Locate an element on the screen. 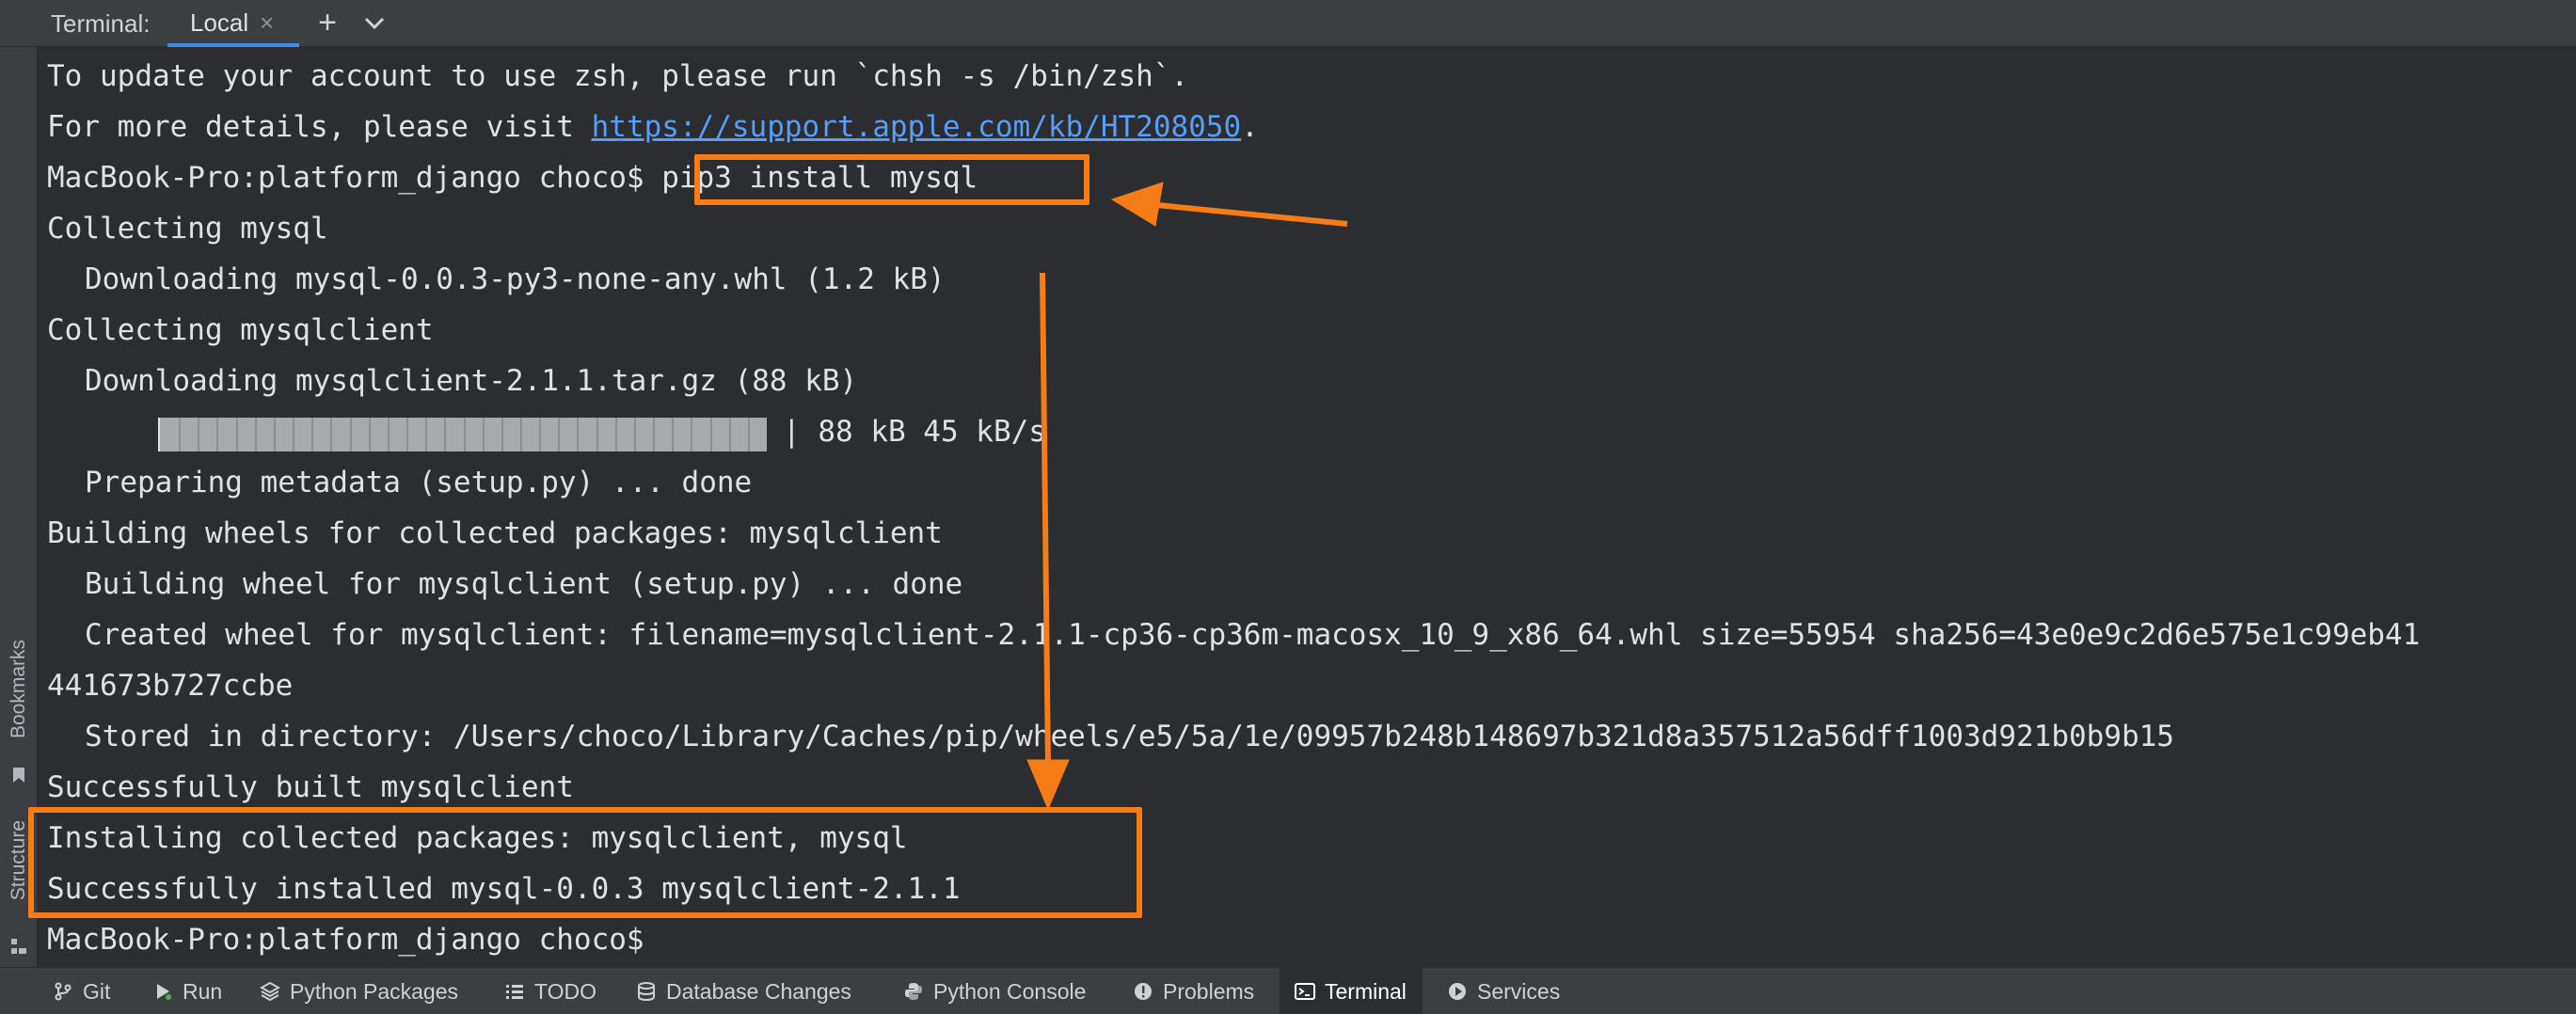 The image size is (2576, 1014). database-icon is located at coordinates (647, 992).